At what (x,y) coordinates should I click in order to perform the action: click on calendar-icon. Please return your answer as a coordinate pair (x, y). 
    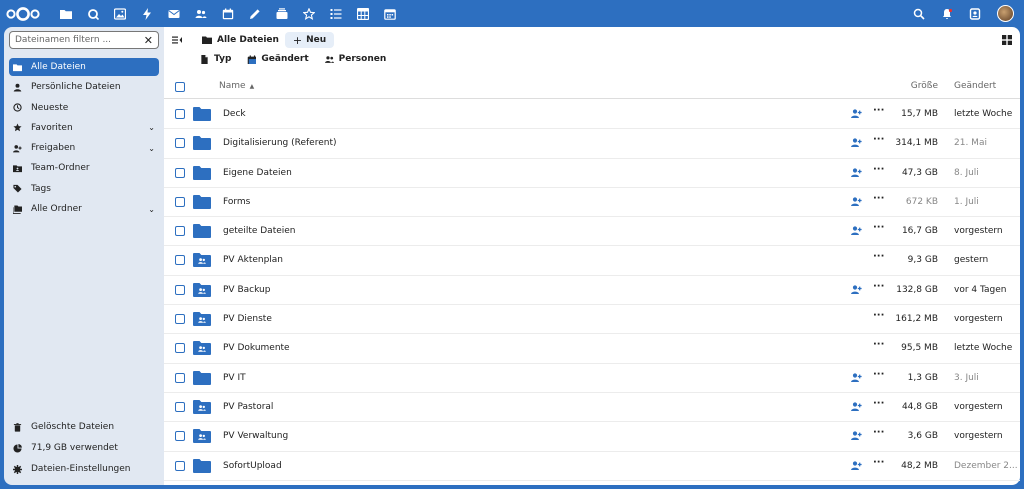
    Looking at the image, I should click on (227, 13).